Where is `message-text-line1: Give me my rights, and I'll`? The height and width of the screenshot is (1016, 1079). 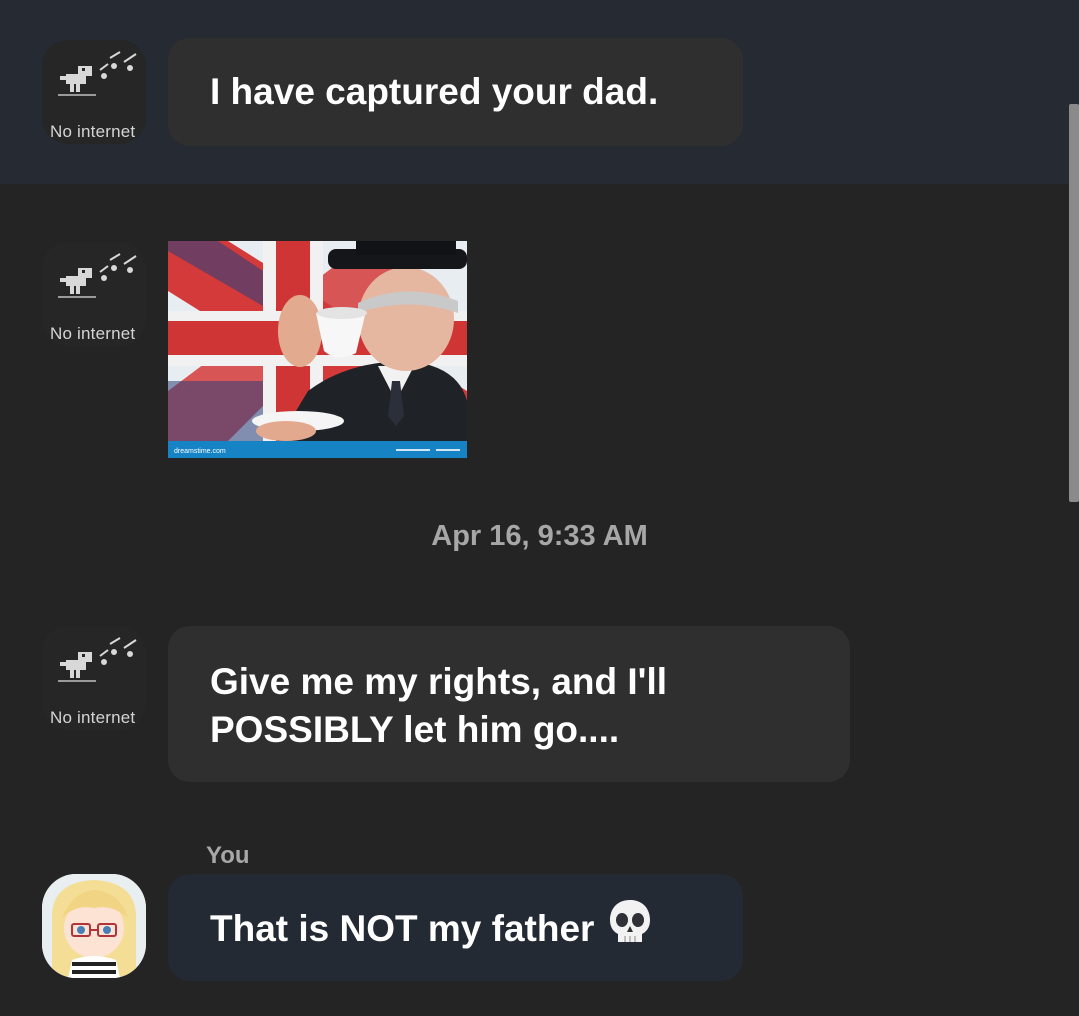 message-text-line1: Give me my rights, and I'll is located at coordinates (439, 681).